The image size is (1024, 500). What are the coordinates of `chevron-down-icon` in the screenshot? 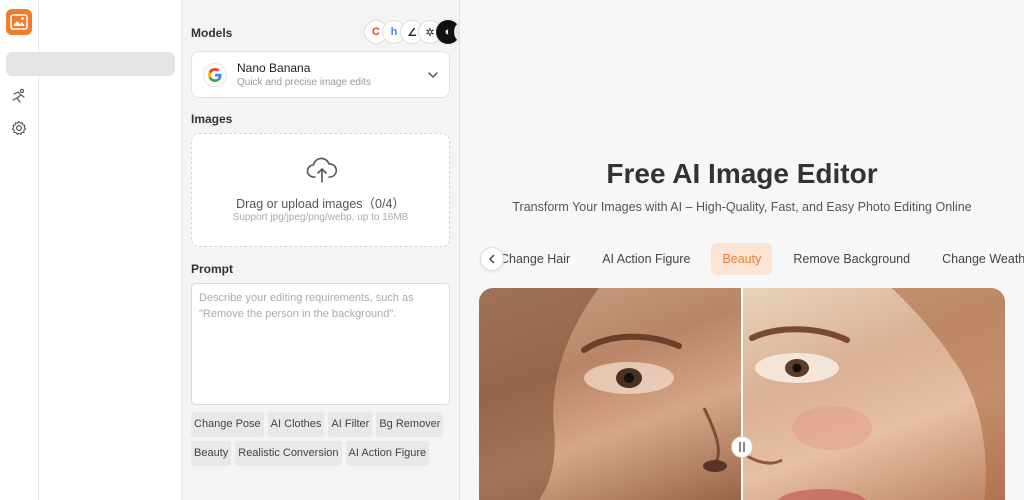 It's located at (433, 75).